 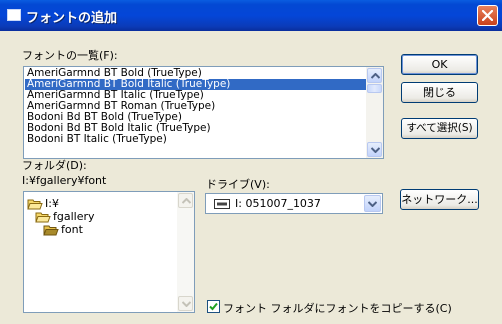 I want to click on select-all-button: すべて選択(S), so click(x=439, y=128).